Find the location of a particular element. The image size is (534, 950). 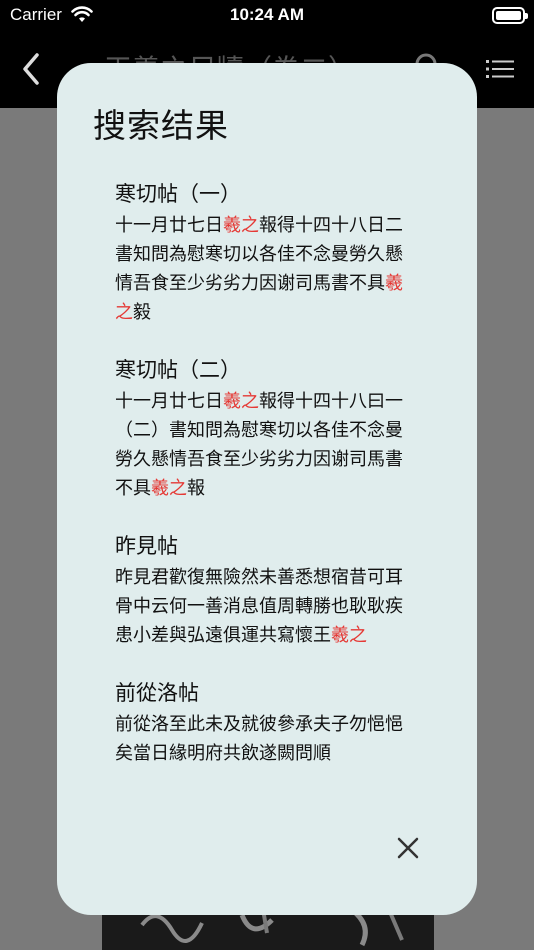

close-icon is located at coordinates (408, 848).